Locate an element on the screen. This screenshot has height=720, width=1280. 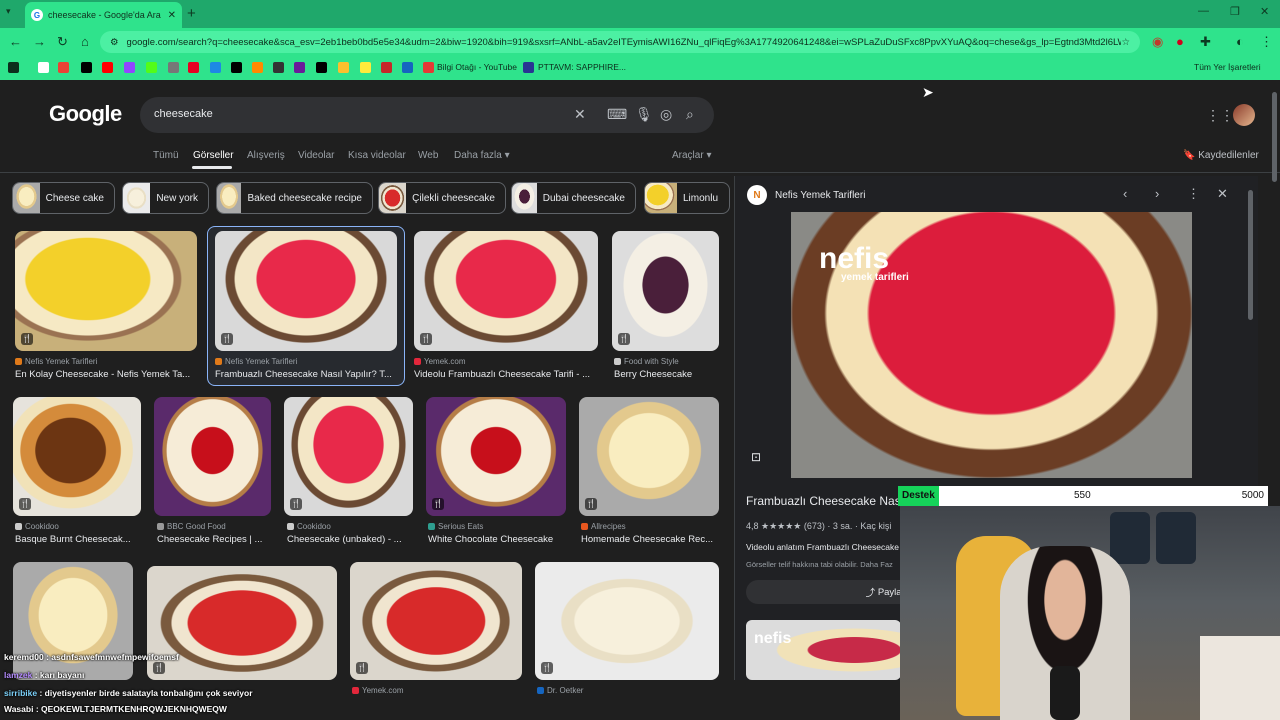
tab-shopping: Alışveriş is located at coordinates (266, 155).